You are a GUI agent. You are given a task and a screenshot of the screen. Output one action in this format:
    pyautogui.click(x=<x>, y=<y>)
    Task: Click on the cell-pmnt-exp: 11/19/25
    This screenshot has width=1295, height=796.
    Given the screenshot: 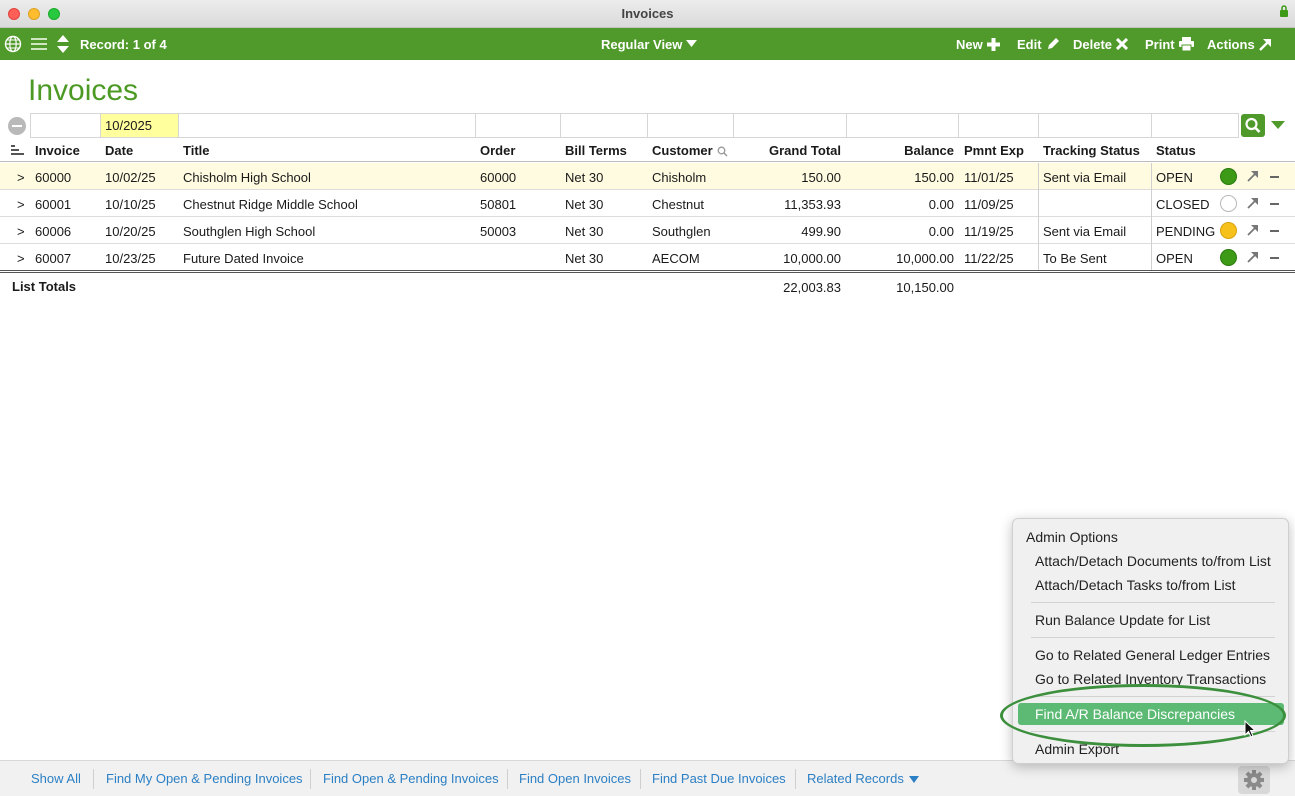 What is the action you would take?
    pyautogui.click(x=989, y=231)
    